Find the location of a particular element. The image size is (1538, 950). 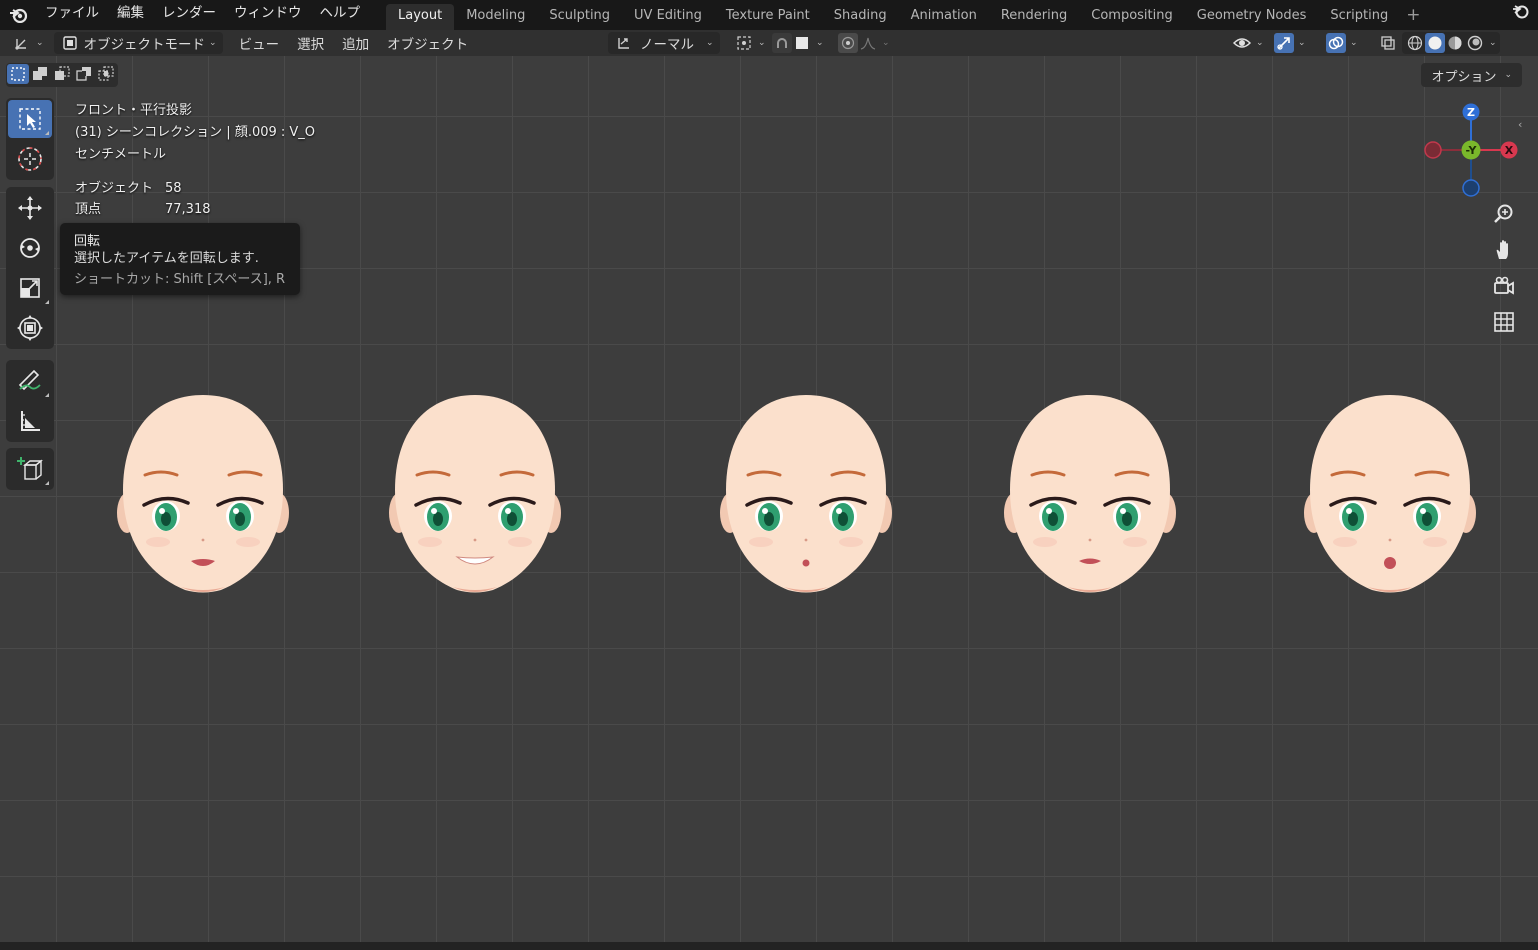

stat-objects-label: オブジェクト is located at coordinates (114, 188).